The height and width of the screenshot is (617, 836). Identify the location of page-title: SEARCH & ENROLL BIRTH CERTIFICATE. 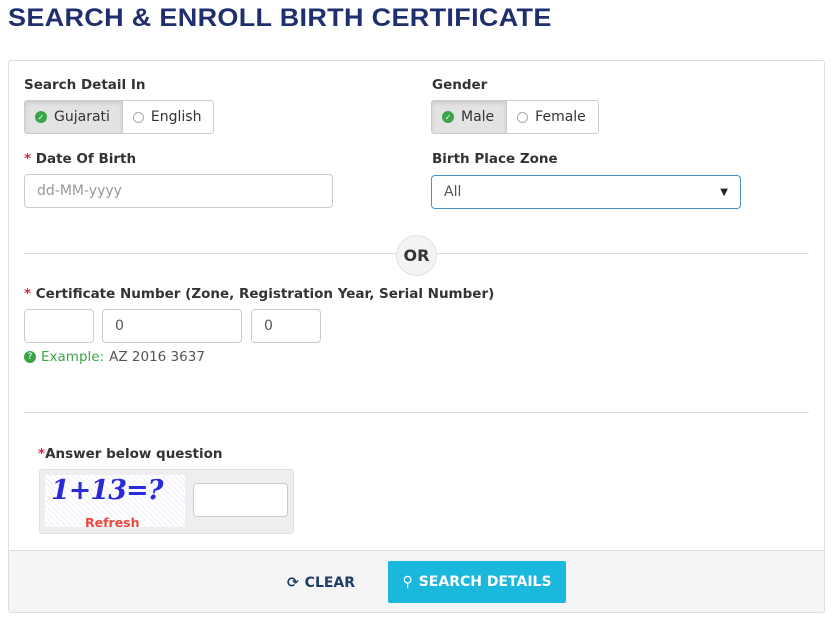
(280, 18).